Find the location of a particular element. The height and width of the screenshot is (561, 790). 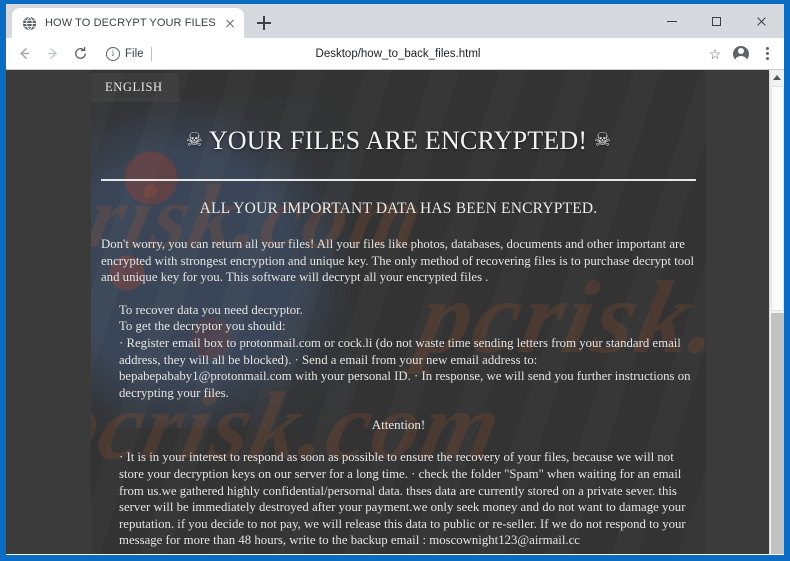

reload-button is located at coordinates (80, 54).